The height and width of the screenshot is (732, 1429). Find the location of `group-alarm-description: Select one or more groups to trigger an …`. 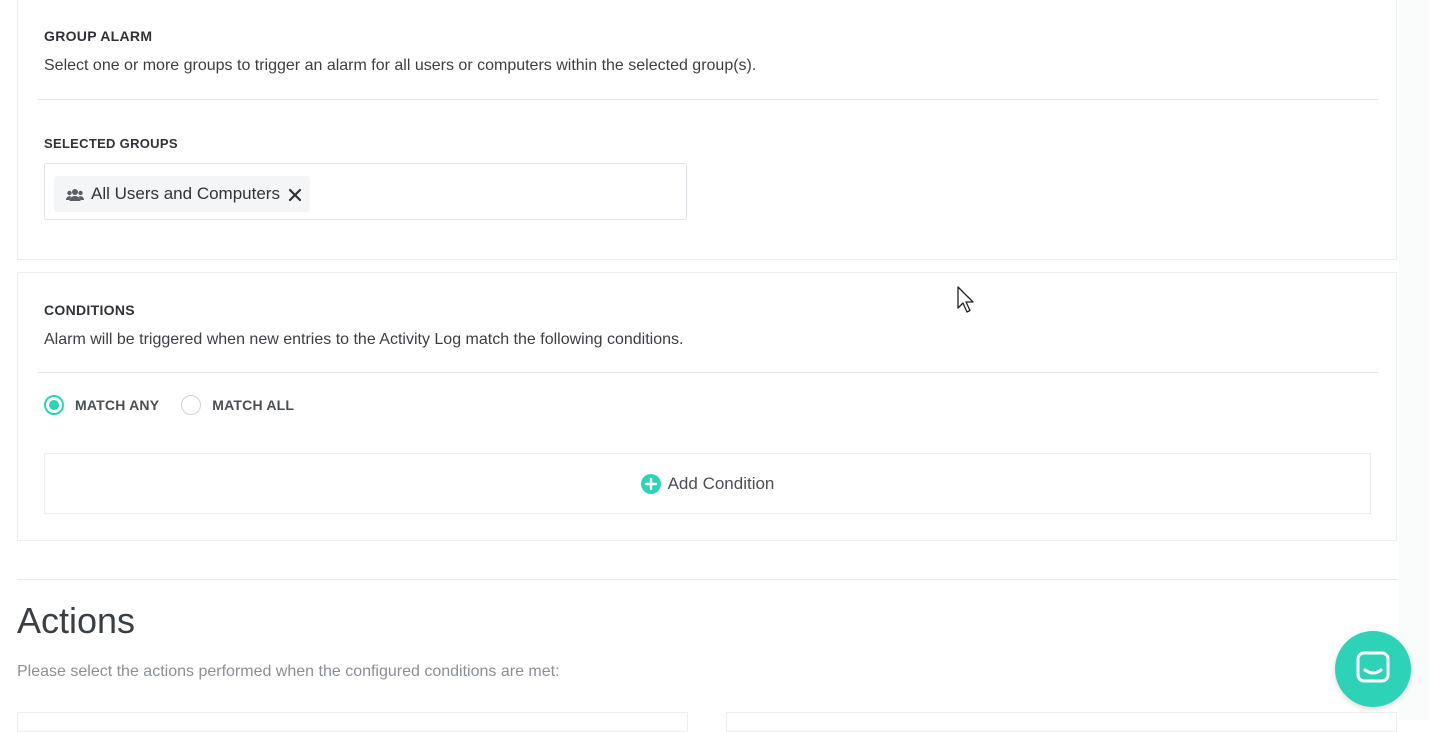

group-alarm-description: Select one or more groups to trigger an … is located at coordinates (400, 65).